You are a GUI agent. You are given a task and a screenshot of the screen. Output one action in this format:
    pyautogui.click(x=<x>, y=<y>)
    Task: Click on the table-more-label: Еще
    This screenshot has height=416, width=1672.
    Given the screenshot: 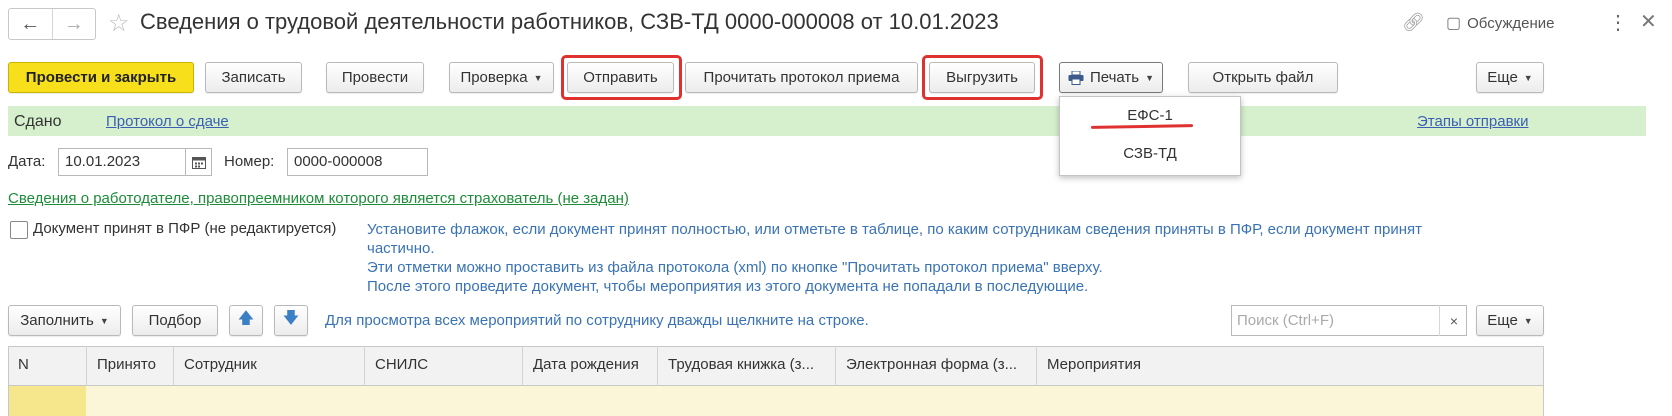 What is the action you would take?
    pyautogui.click(x=1502, y=320)
    